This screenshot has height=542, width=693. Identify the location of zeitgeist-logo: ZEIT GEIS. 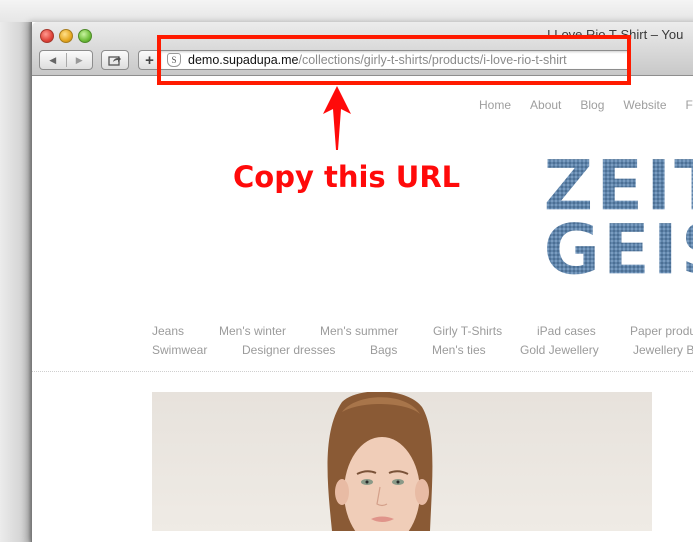
(618, 217).